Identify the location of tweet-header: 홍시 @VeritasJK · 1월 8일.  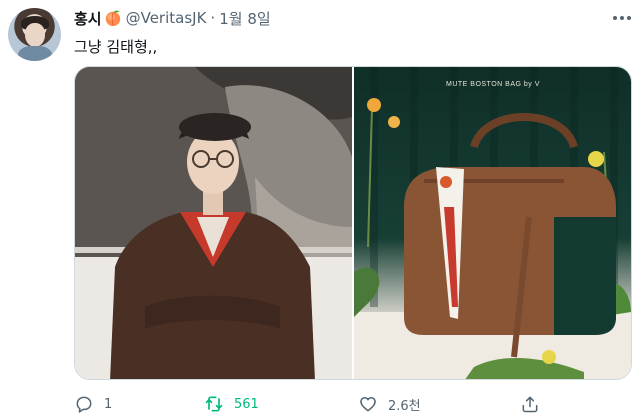
(172, 18).